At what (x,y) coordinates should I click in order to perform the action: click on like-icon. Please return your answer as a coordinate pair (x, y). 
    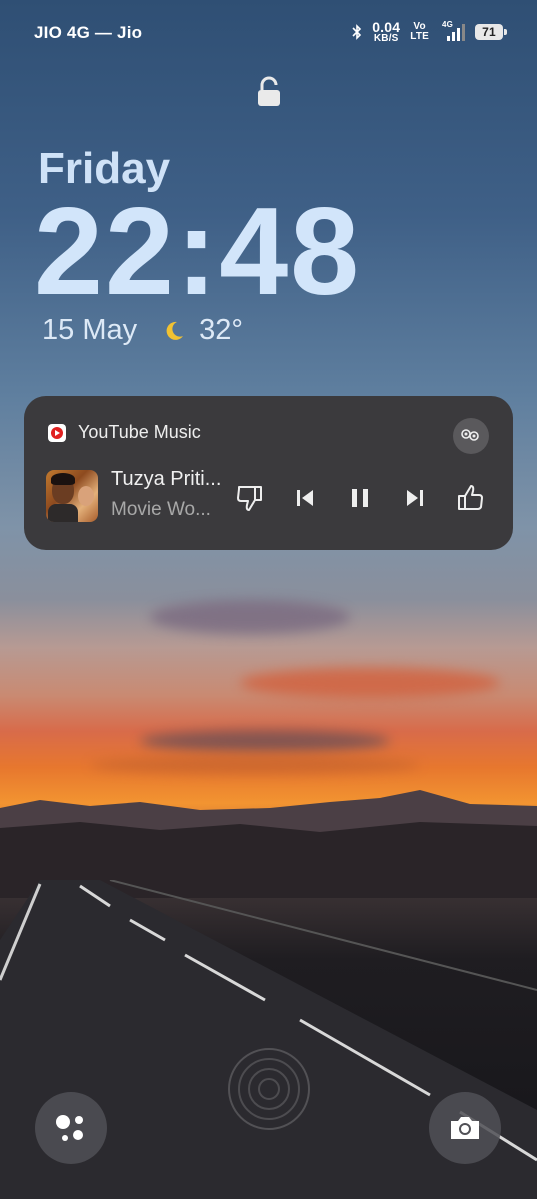
    Looking at the image, I should click on (470, 498).